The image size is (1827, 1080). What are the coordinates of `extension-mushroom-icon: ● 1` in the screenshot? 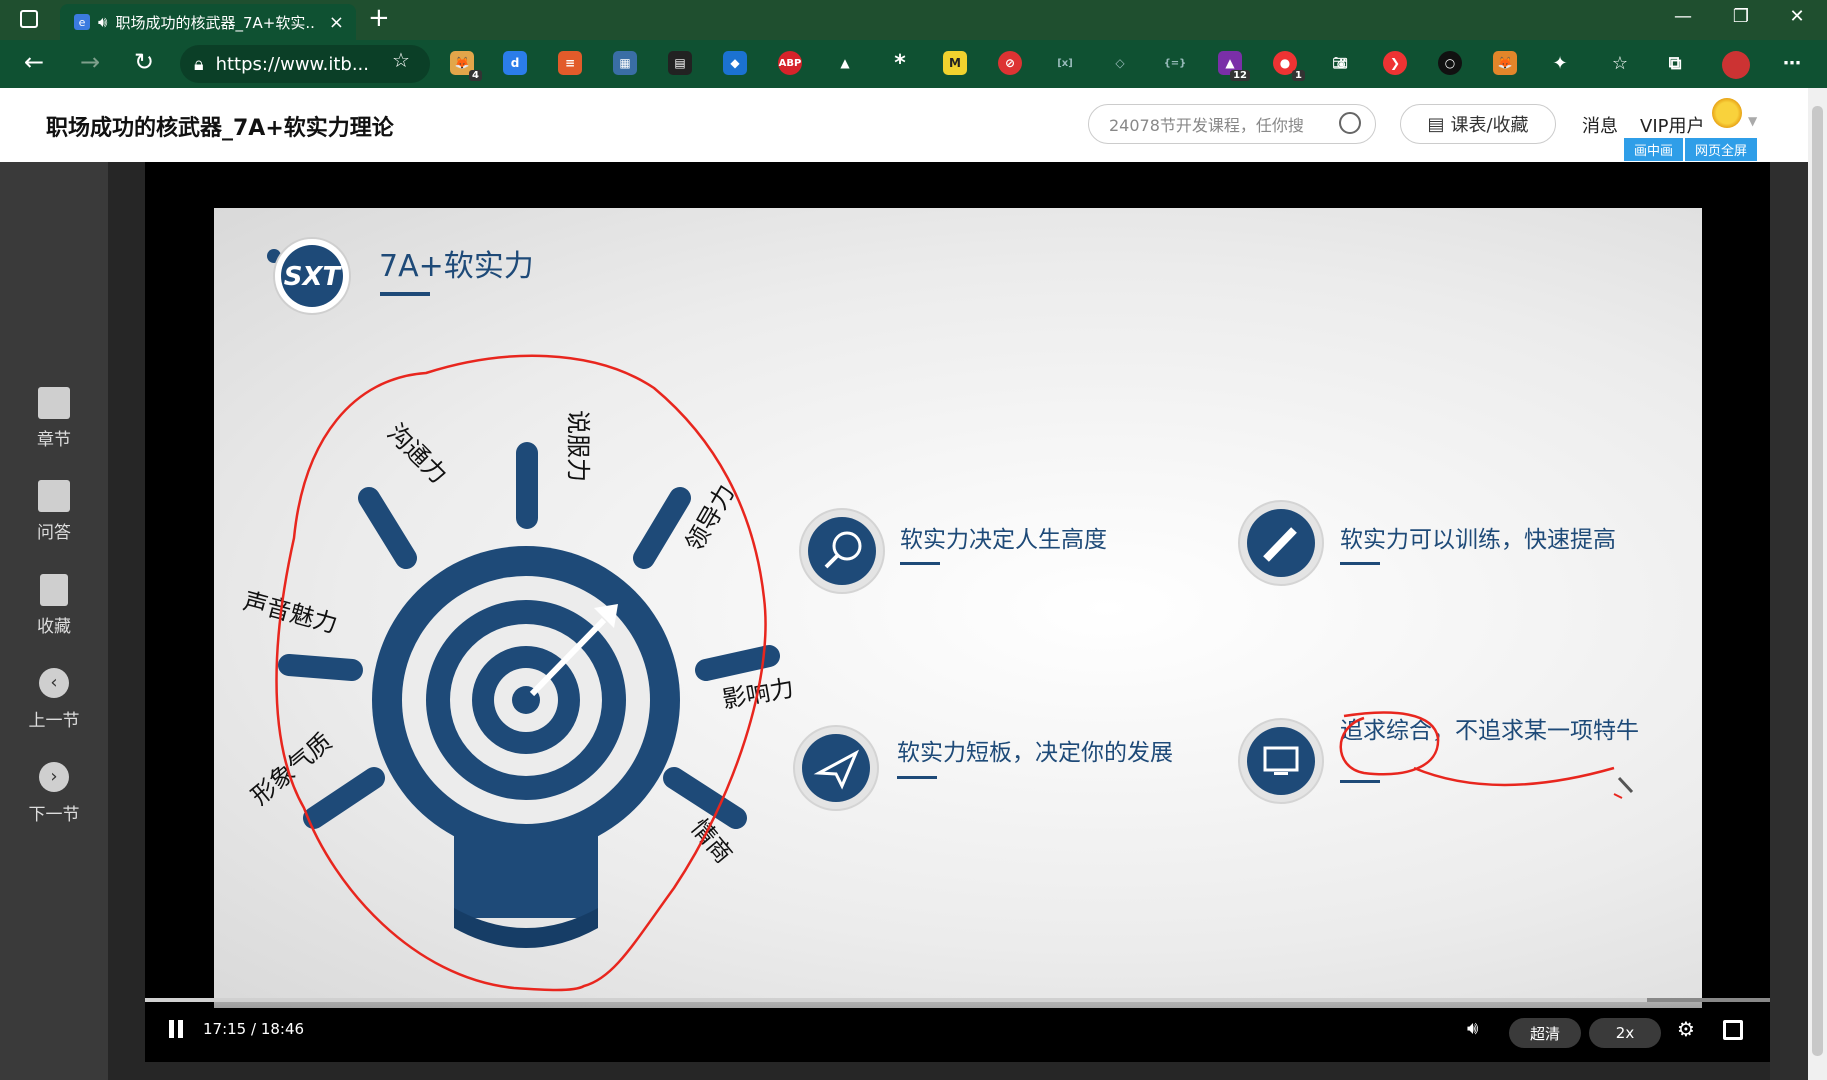 It's located at (1289, 66).